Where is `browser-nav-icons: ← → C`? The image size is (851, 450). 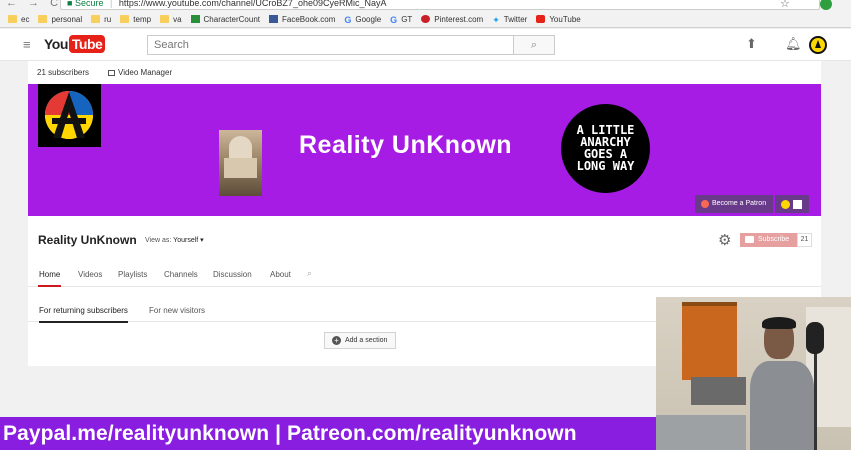
browser-nav-icons: ← → C is located at coordinates (34, 4).